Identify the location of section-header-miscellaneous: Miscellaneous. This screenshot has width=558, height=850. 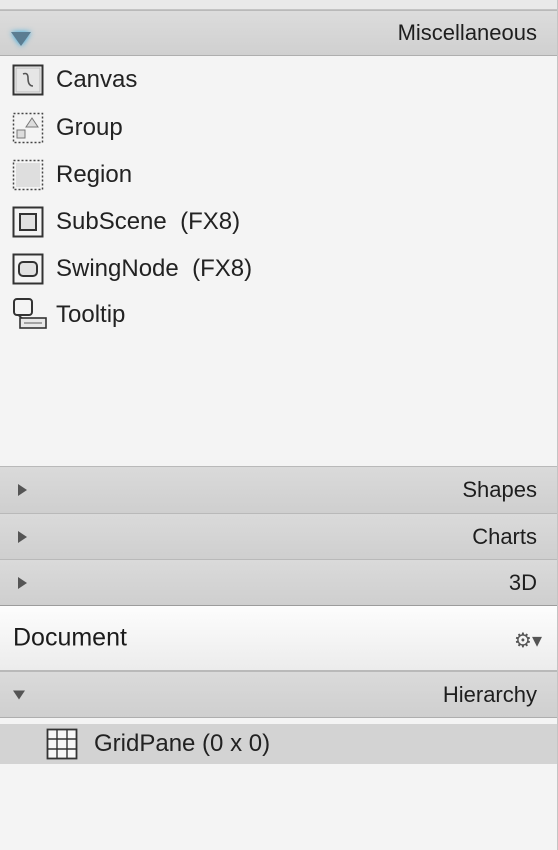
(279, 33).